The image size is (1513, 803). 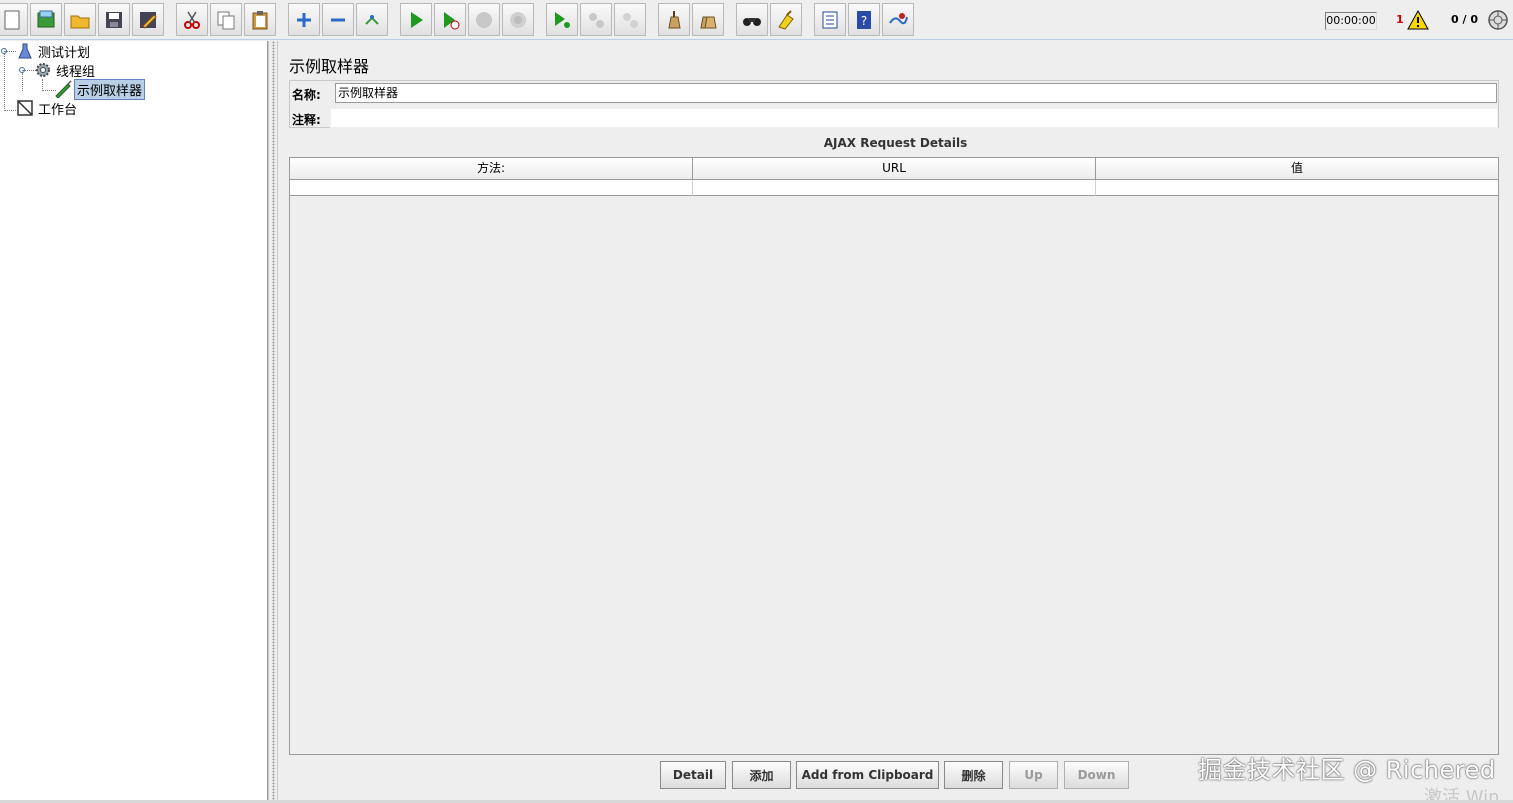 I want to click on save-icon, so click(x=114, y=19).